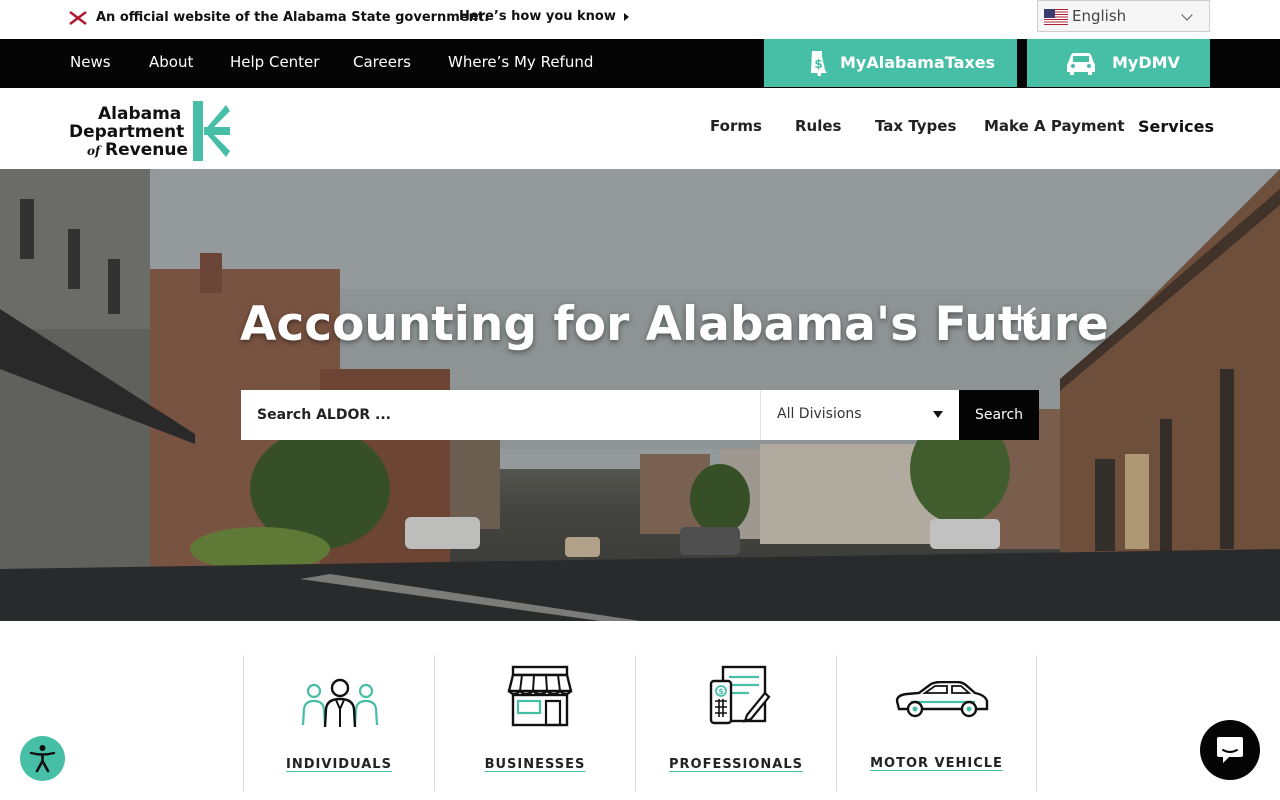 The image size is (1280, 800). Describe the element at coordinates (146, 150) in the screenshot. I see `logo-line-revenue: Revenue` at that location.